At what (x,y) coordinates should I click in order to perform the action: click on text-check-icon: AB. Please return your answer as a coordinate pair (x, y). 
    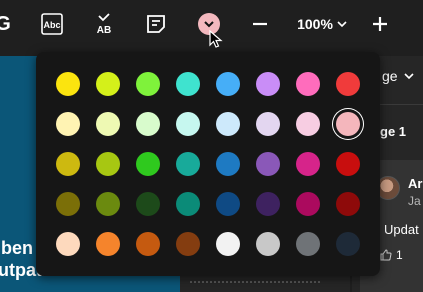
    Looking at the image, I should click on (104, 24).